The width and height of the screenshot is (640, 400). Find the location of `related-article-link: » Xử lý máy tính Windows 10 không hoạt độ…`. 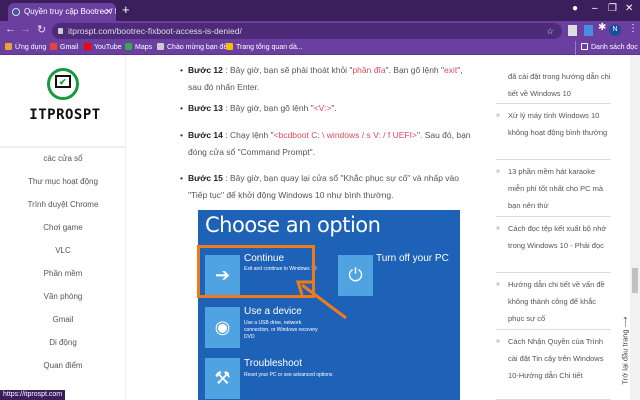

related-article-link: » Xử lý máy tính Windows 10 không hoạt độ… is located at coordinates (553, 133).